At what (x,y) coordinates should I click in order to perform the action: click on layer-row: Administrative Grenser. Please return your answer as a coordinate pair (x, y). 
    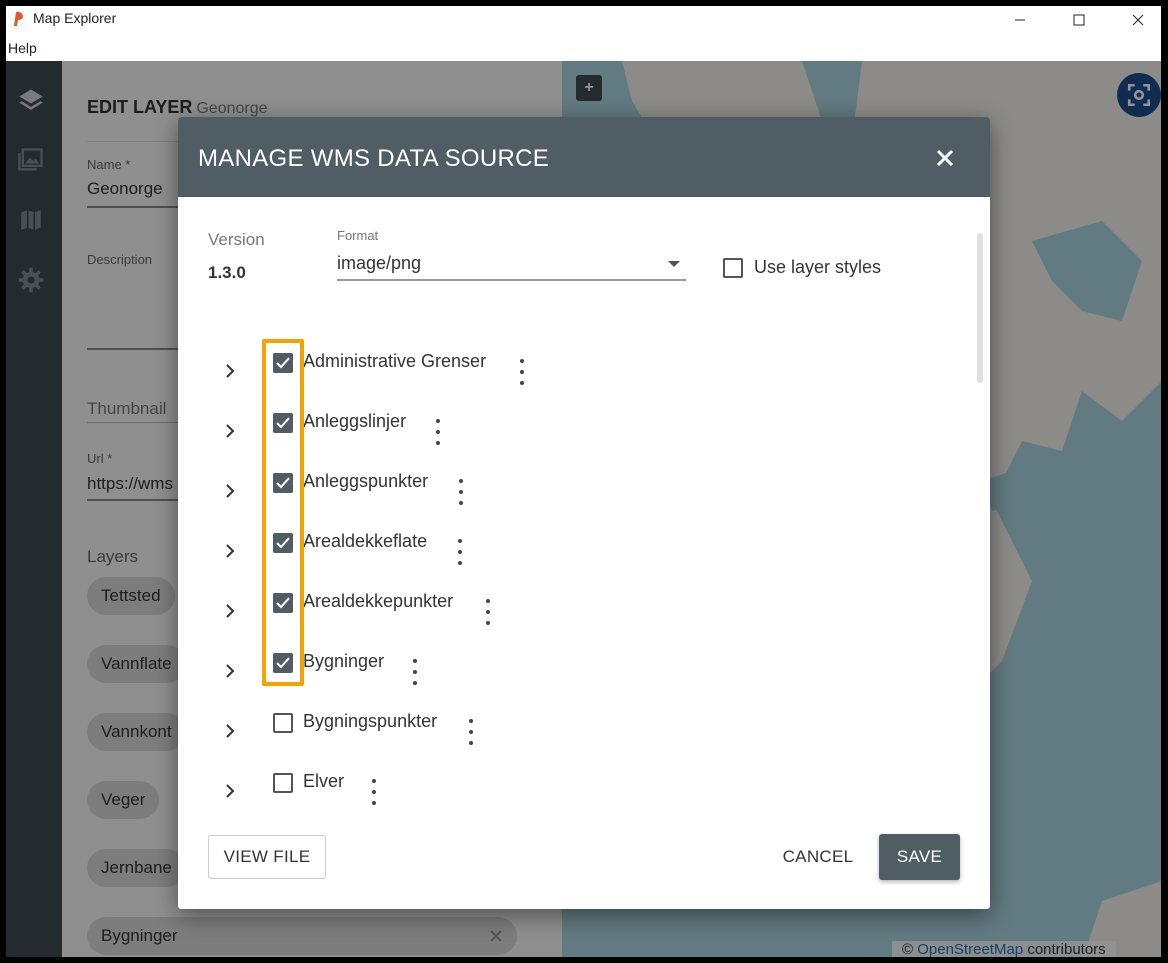
    Looking at the image, I should click on (518, 371).